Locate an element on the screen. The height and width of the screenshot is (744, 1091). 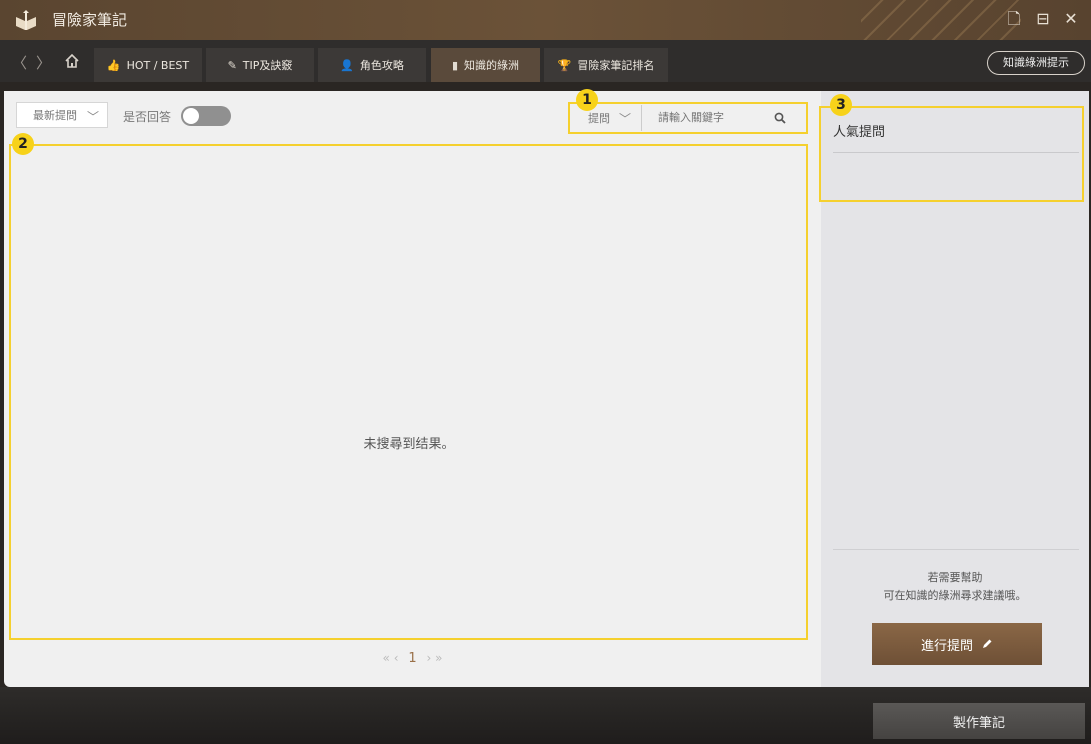
pencil-icon: ✎ is located at coordinates (232, 65).